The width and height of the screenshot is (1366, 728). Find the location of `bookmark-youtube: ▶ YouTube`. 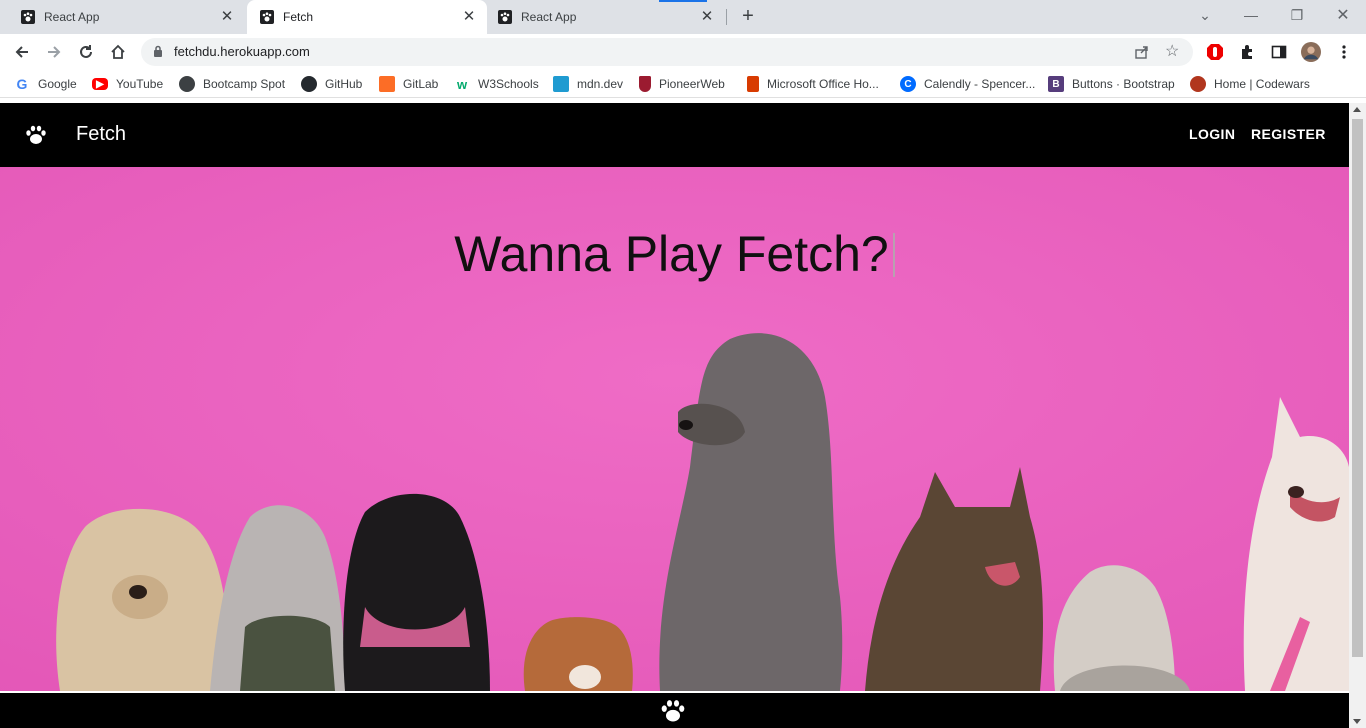

bookmark-youtube: ▶ YouTube is located at coordinates (127, 84).